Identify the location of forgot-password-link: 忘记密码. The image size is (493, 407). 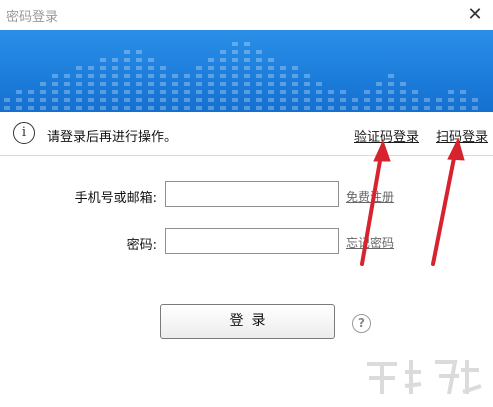
(370, 242).